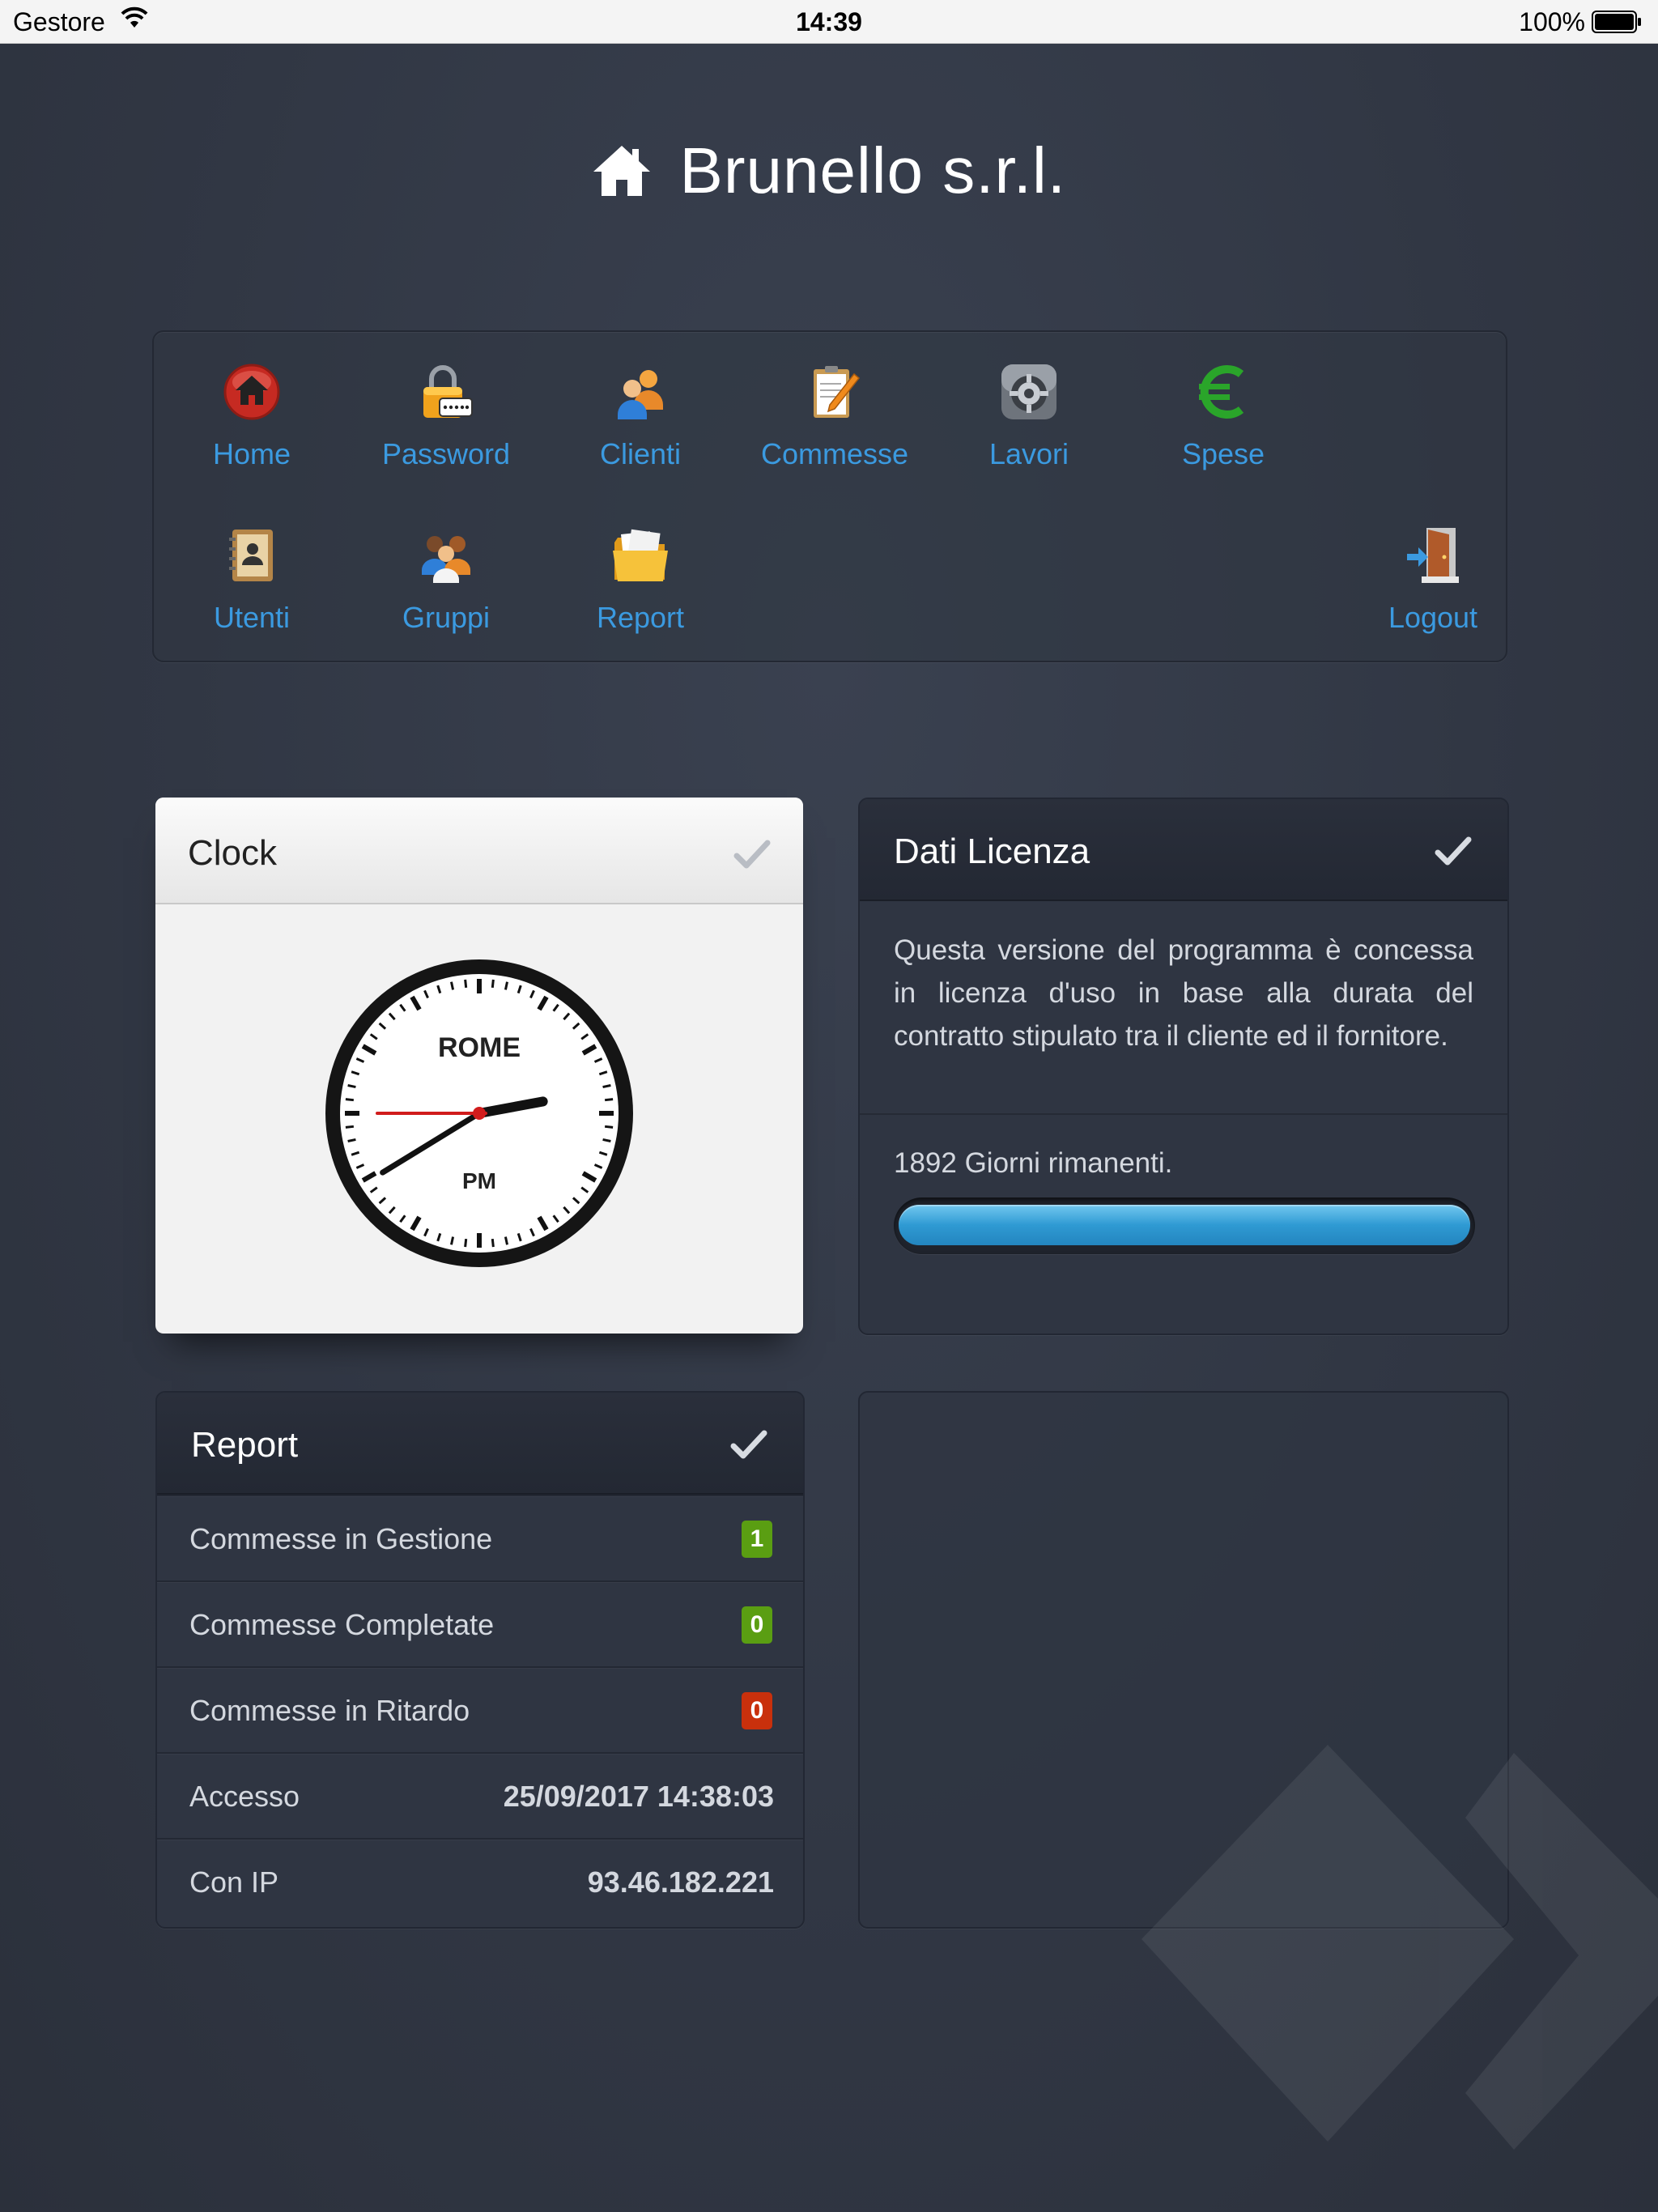  I want to click on status-bar: Gestore 14:39 100%, so click(829, 22).